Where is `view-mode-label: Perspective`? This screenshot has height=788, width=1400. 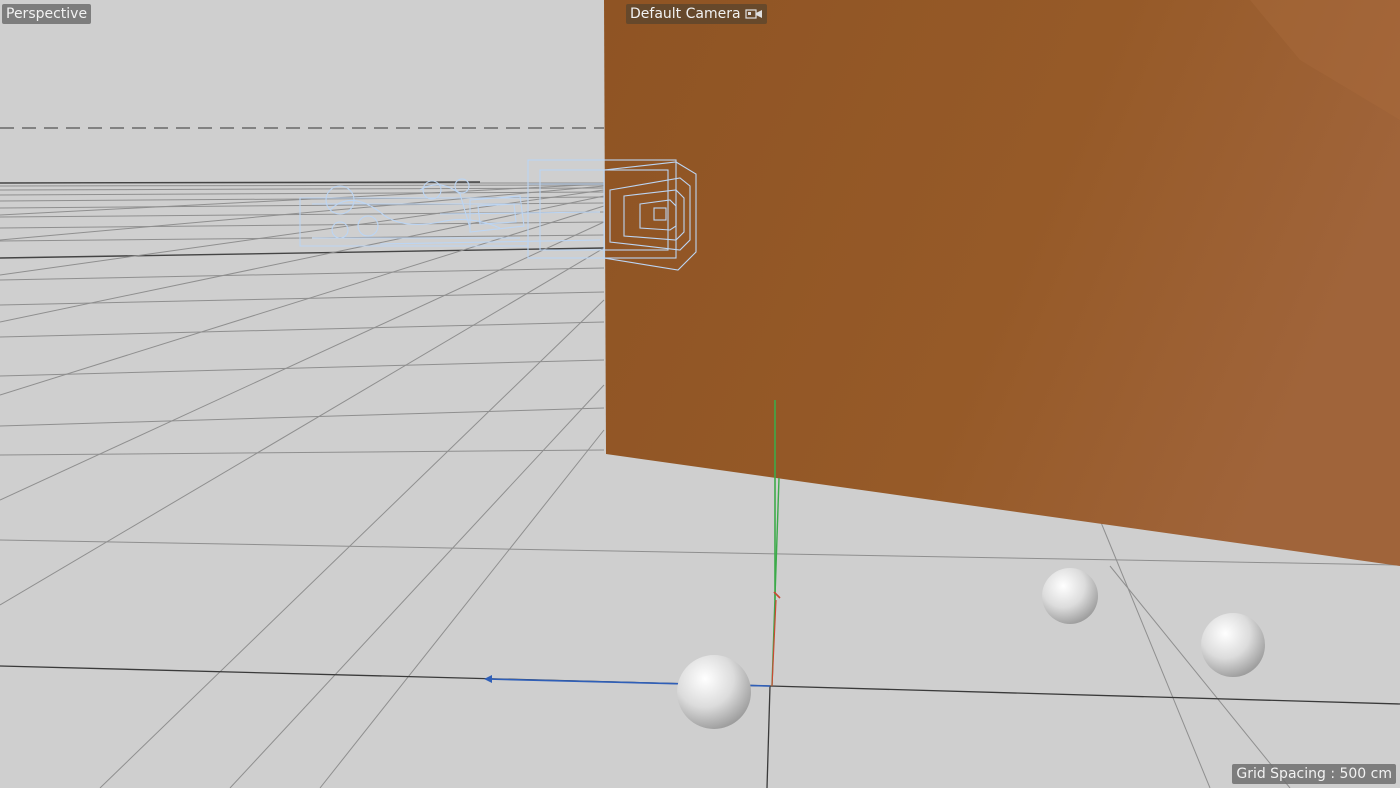
view-mode-label: Perspective is located at coordinates (47, 14).